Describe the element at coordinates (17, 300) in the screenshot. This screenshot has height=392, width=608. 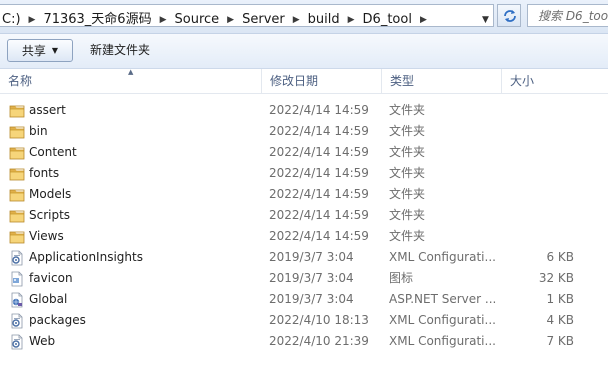
I see `aspnet-icon` at that location.